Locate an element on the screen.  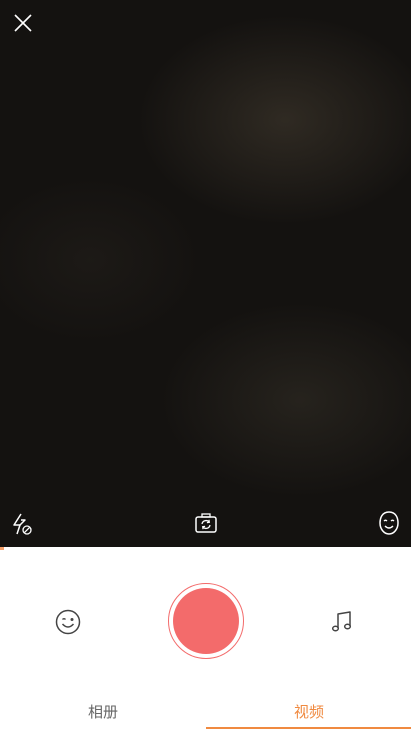
record-button is located at coordinates (206, 621).